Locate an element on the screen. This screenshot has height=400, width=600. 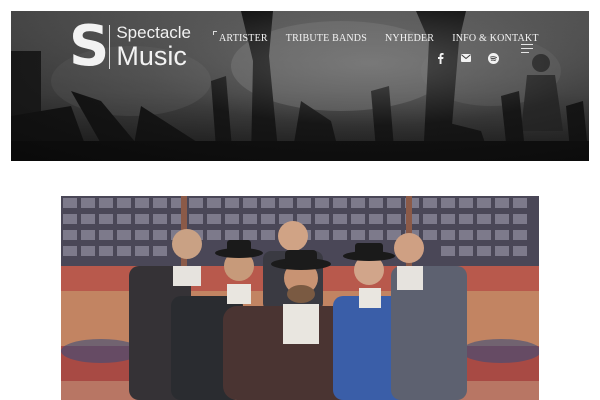
site-logo: S Spectacle Music is located at coordinates (130, 47).